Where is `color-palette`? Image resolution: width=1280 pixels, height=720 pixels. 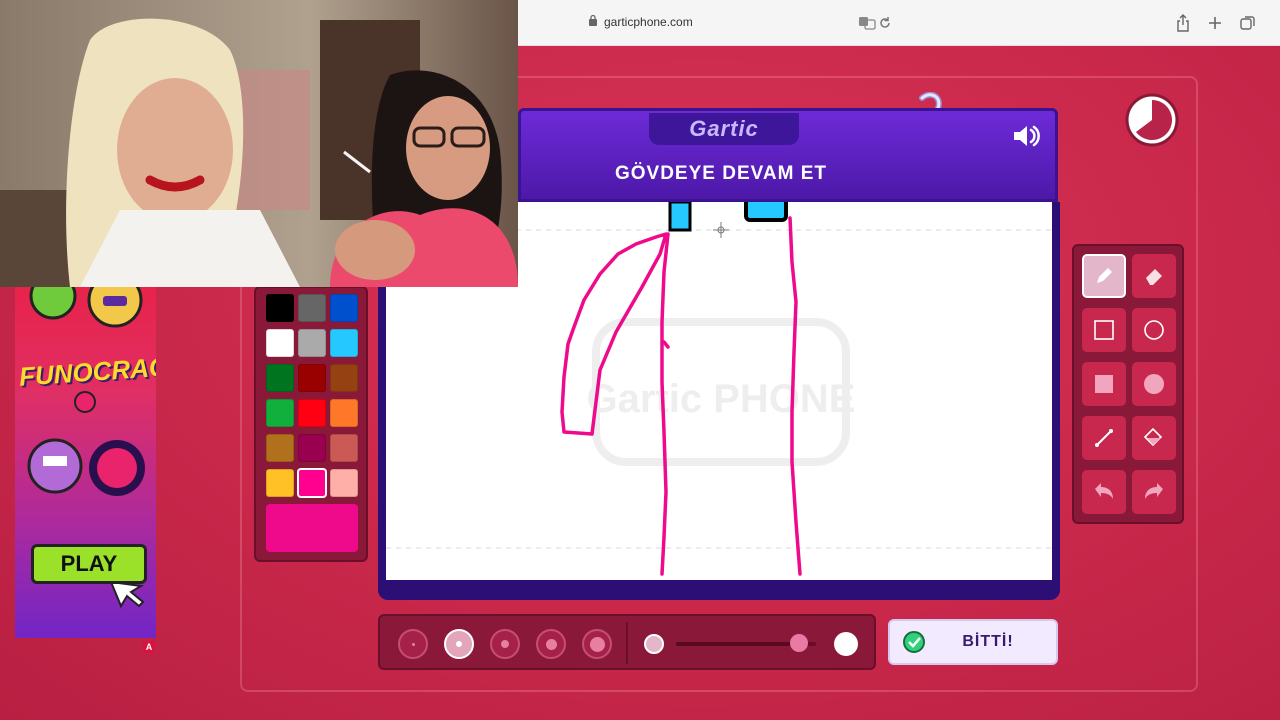 color-palette is located at coordinates (311, 424).